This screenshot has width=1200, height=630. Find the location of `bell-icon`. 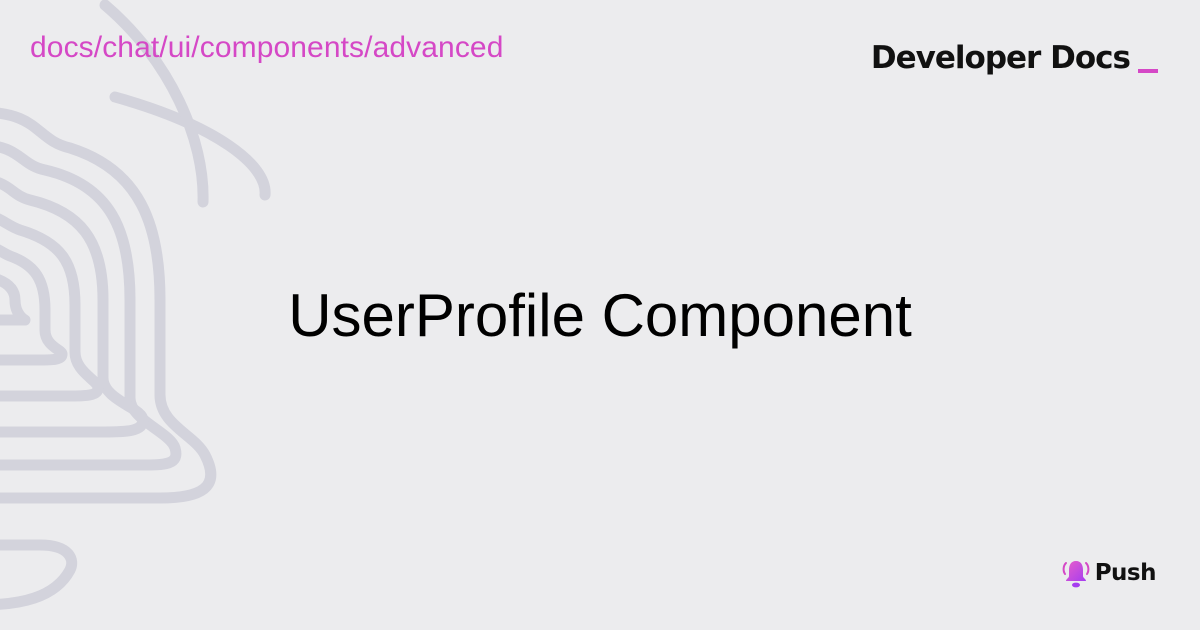

bell-icon is located at coordinates (1076, 574).